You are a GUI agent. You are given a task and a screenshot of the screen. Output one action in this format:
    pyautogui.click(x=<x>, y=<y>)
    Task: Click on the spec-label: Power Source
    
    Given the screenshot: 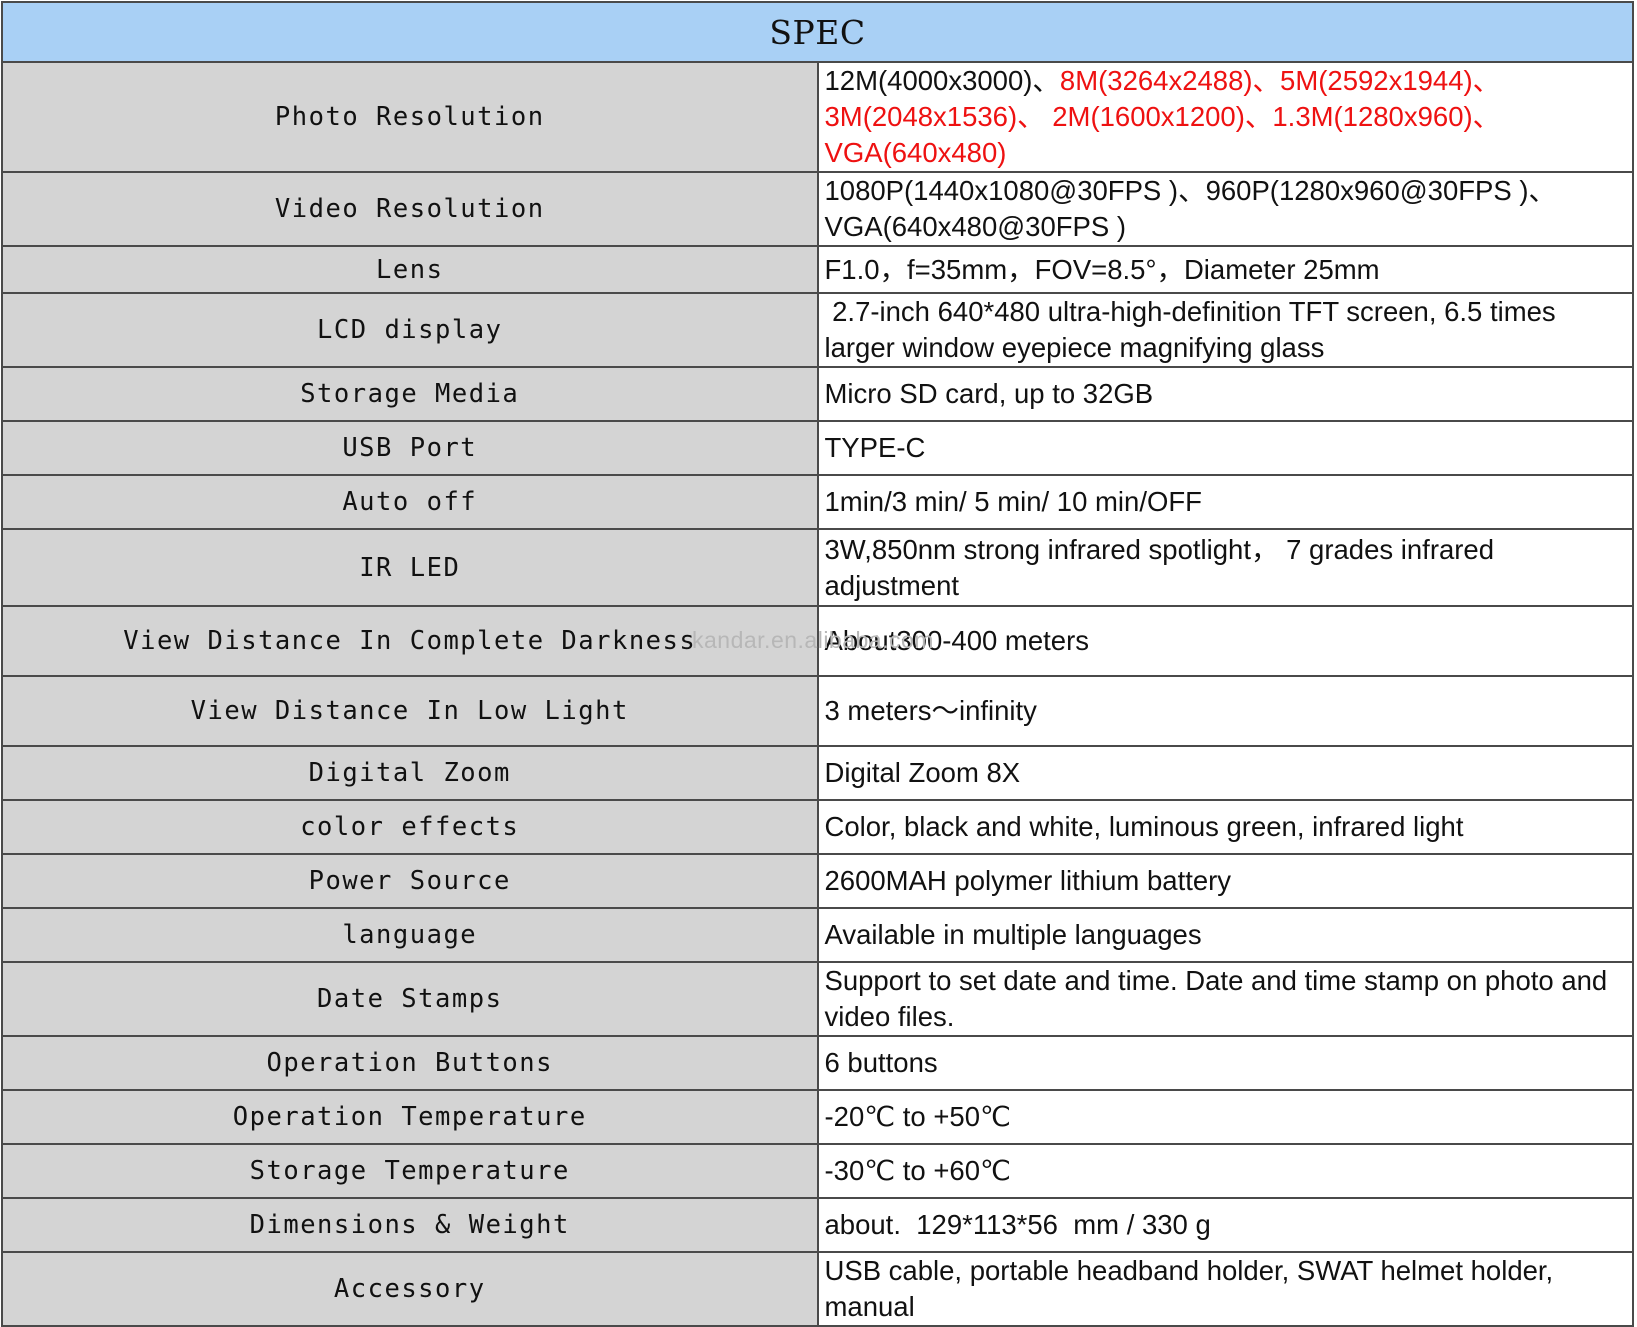 What is the action you would take?
    pyautogui.click(x=410, y=881)
    